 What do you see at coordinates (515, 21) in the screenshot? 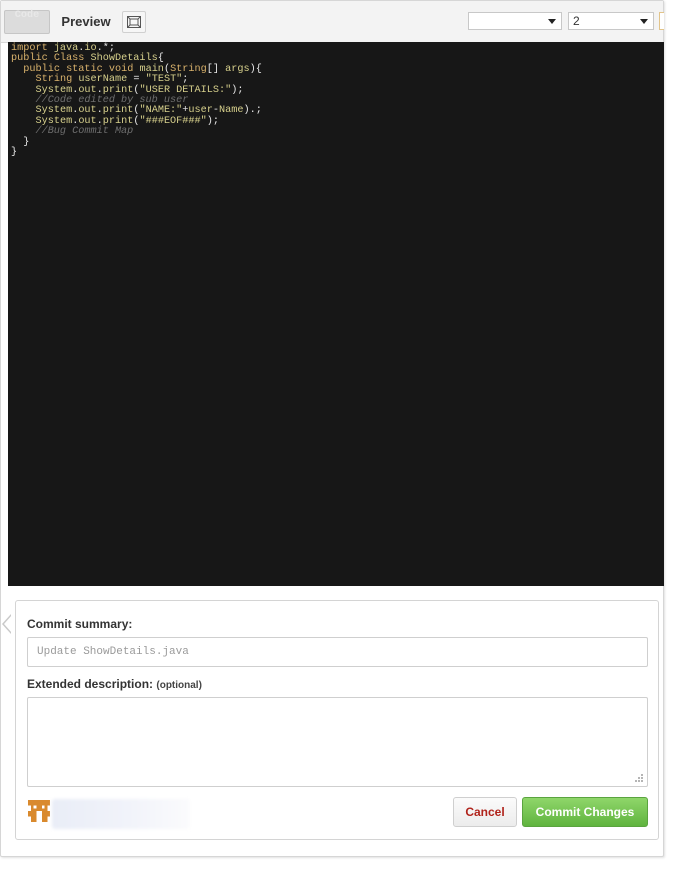
I see `mode-select` at bounding box center [515, 21].